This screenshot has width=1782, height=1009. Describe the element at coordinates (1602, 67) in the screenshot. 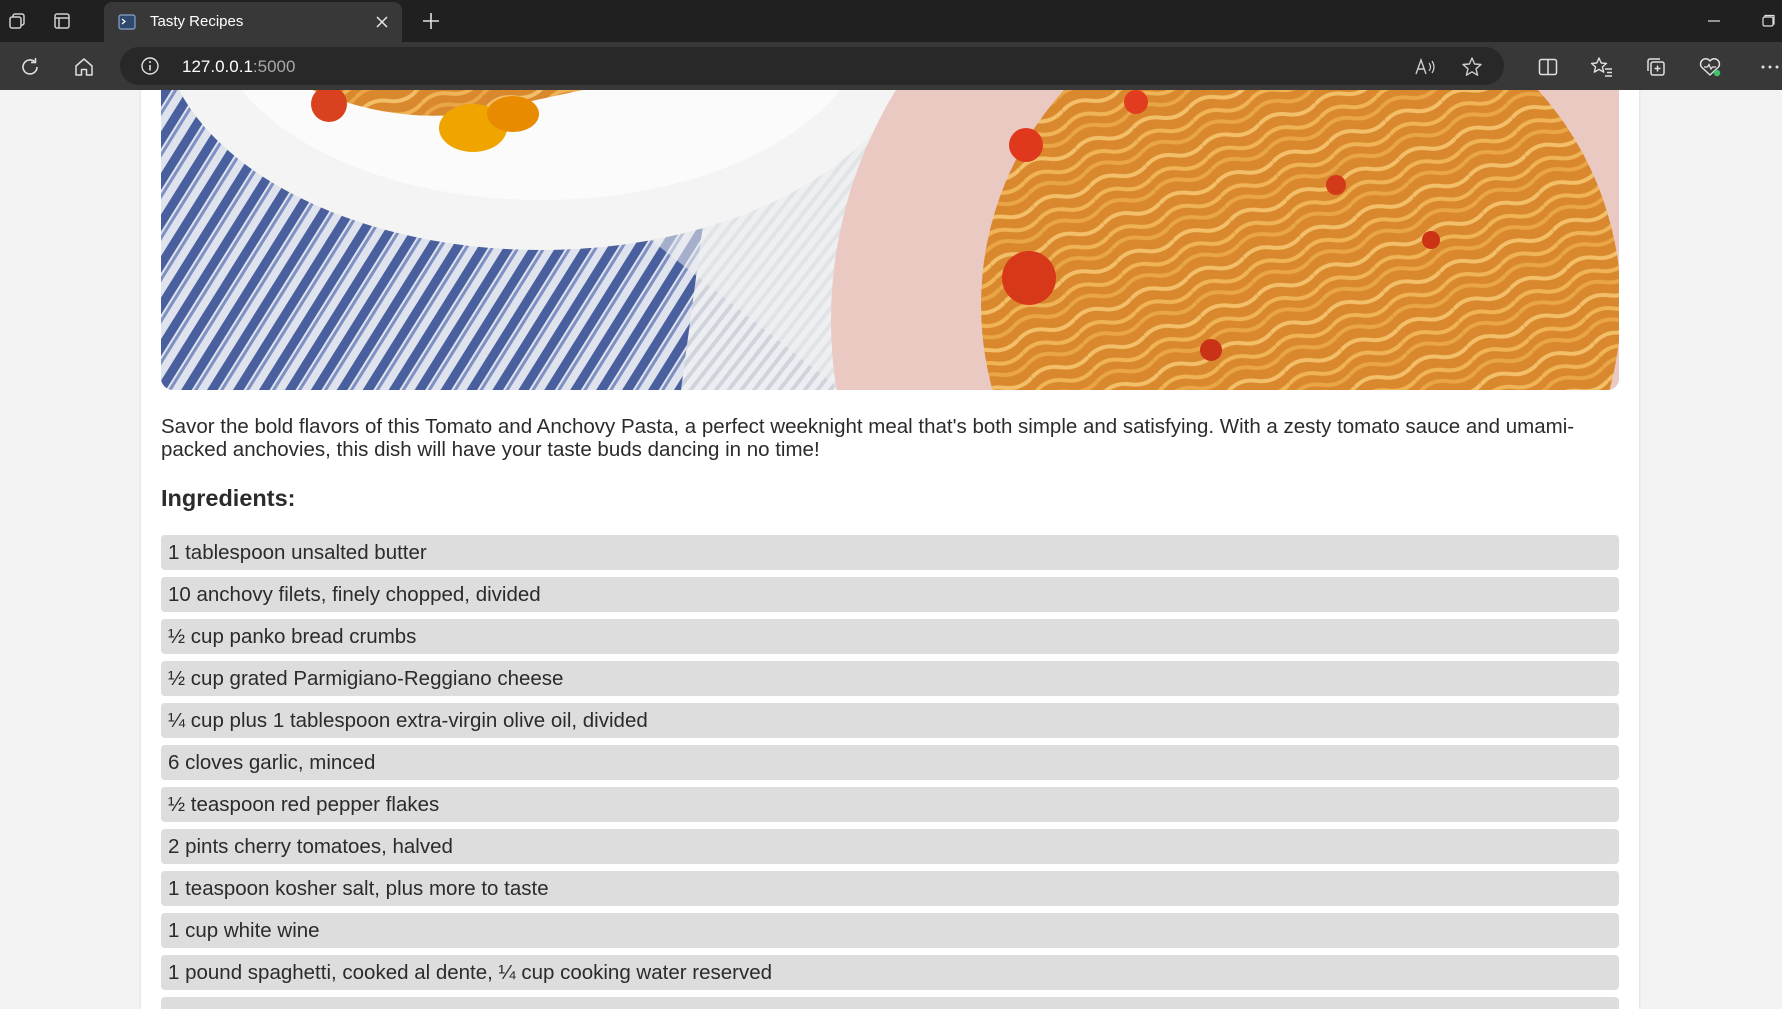

I see `favorites-icon` at that location.